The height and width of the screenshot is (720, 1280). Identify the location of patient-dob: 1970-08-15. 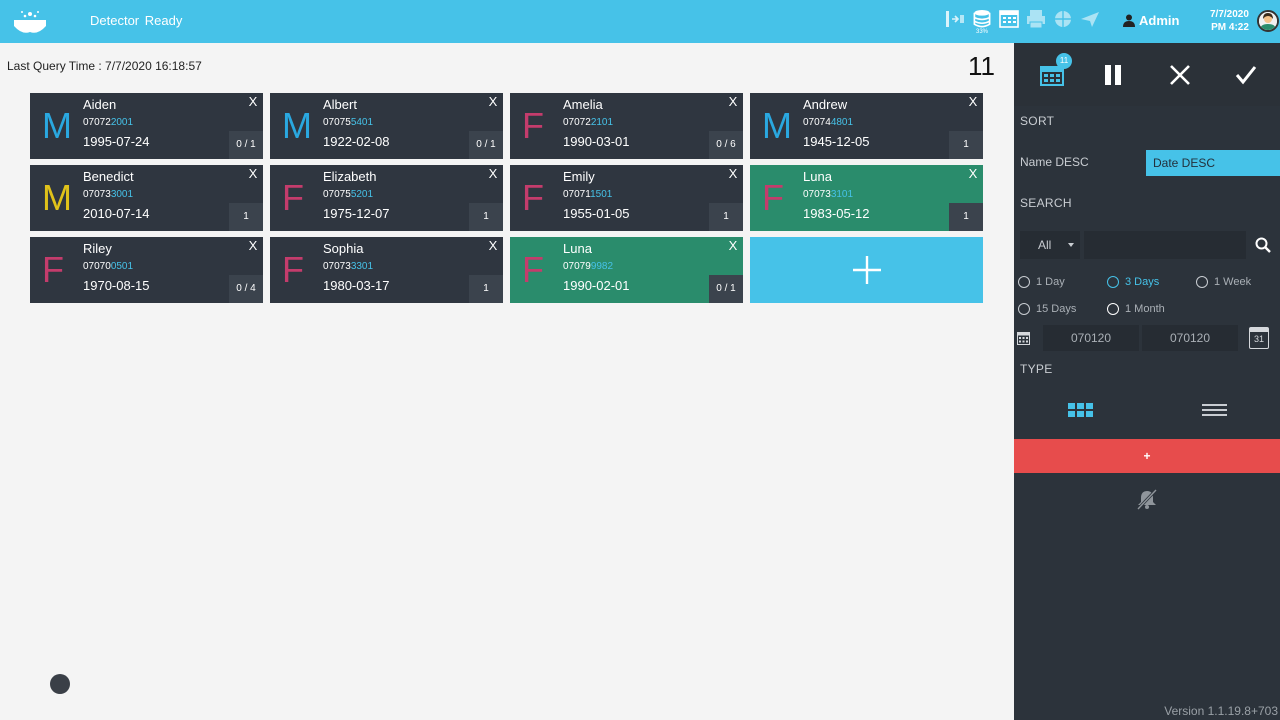
(116, 285).